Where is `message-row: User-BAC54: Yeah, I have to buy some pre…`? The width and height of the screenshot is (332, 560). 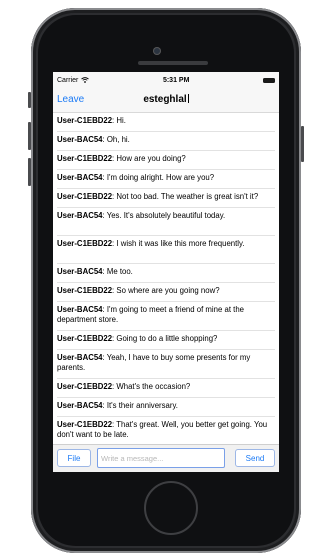
message-row: User-BAC54: Yeah, I have to buy some pre… is located at coordinates (166, 364).